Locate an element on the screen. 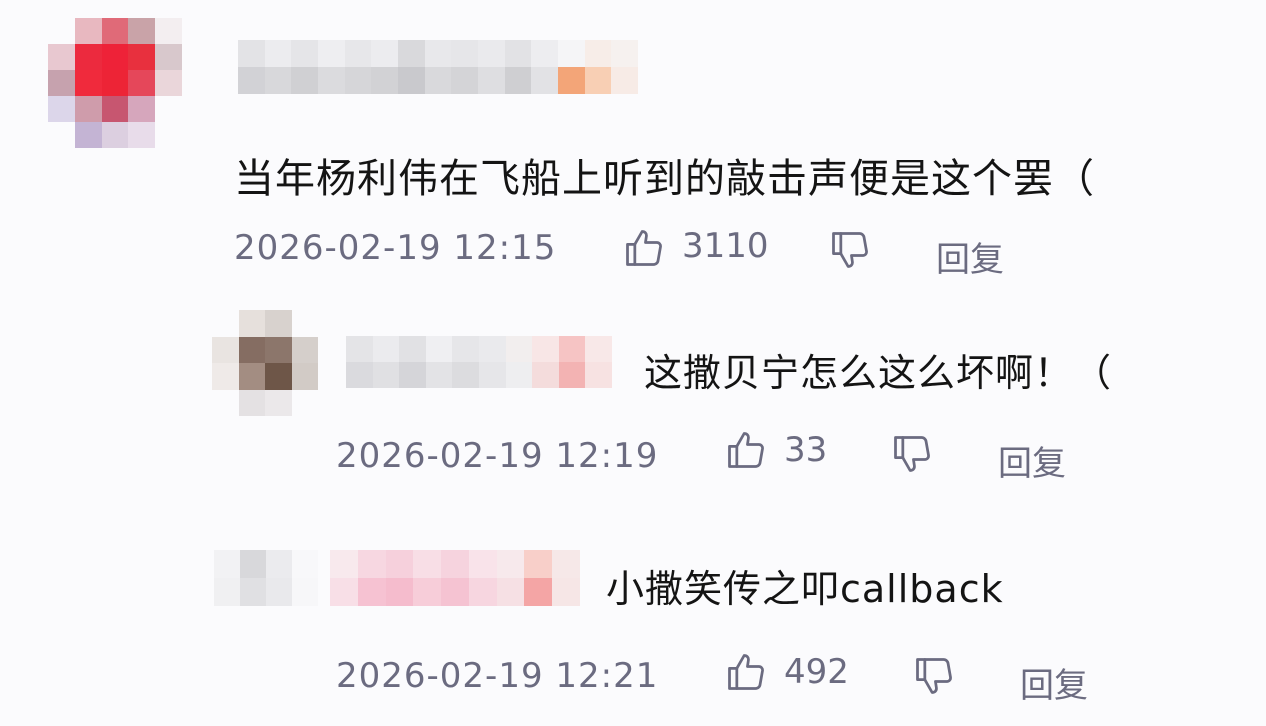 Image resolution: width=1266 pixels, height=726 pixels. comment-timestamp: 2026-02-19 12:15 is located at coordinates (395, 248).